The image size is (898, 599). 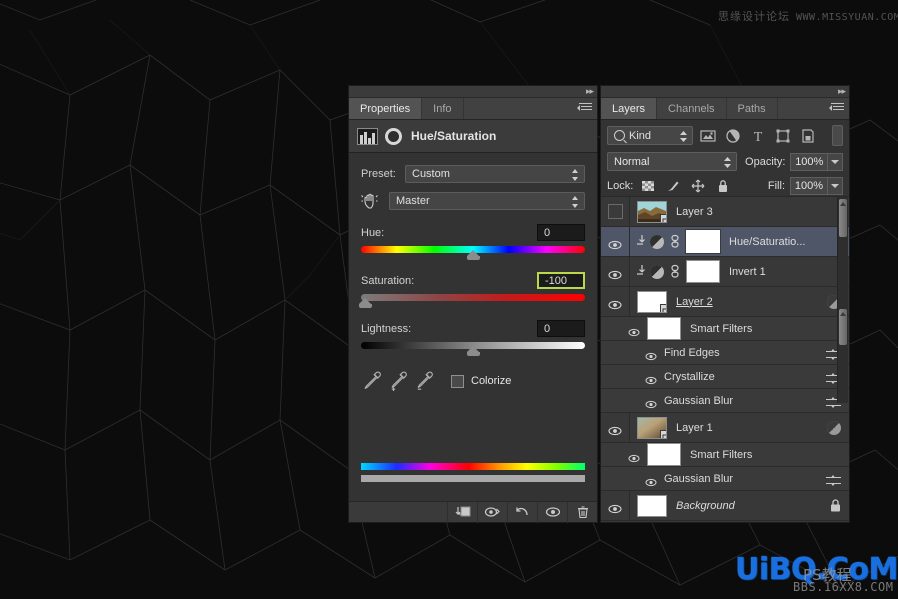 What do you see at coordinates (575, 175) in the screenshot?
I see `preset-stepper-icon` at bounding box center [575, 175].